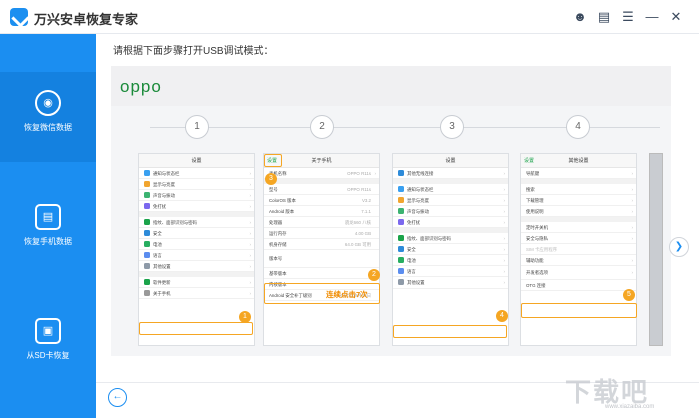 Image resolution: width=699 pixels, height=418 pixels. I want to click on list-item: 版本号, so click(321, 259).